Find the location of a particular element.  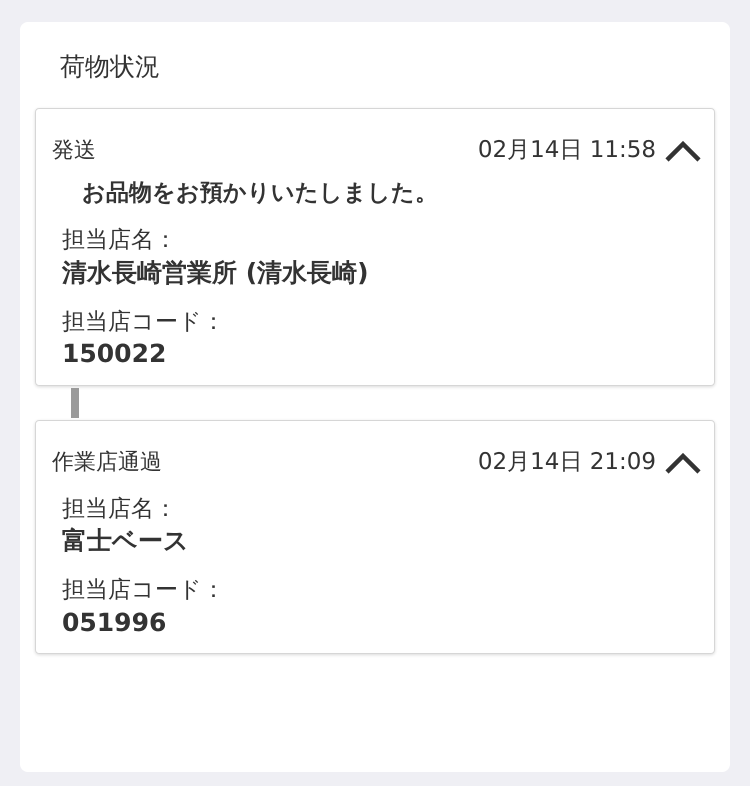

section-title: 荷物状況 is located at coordinates (110, 67).